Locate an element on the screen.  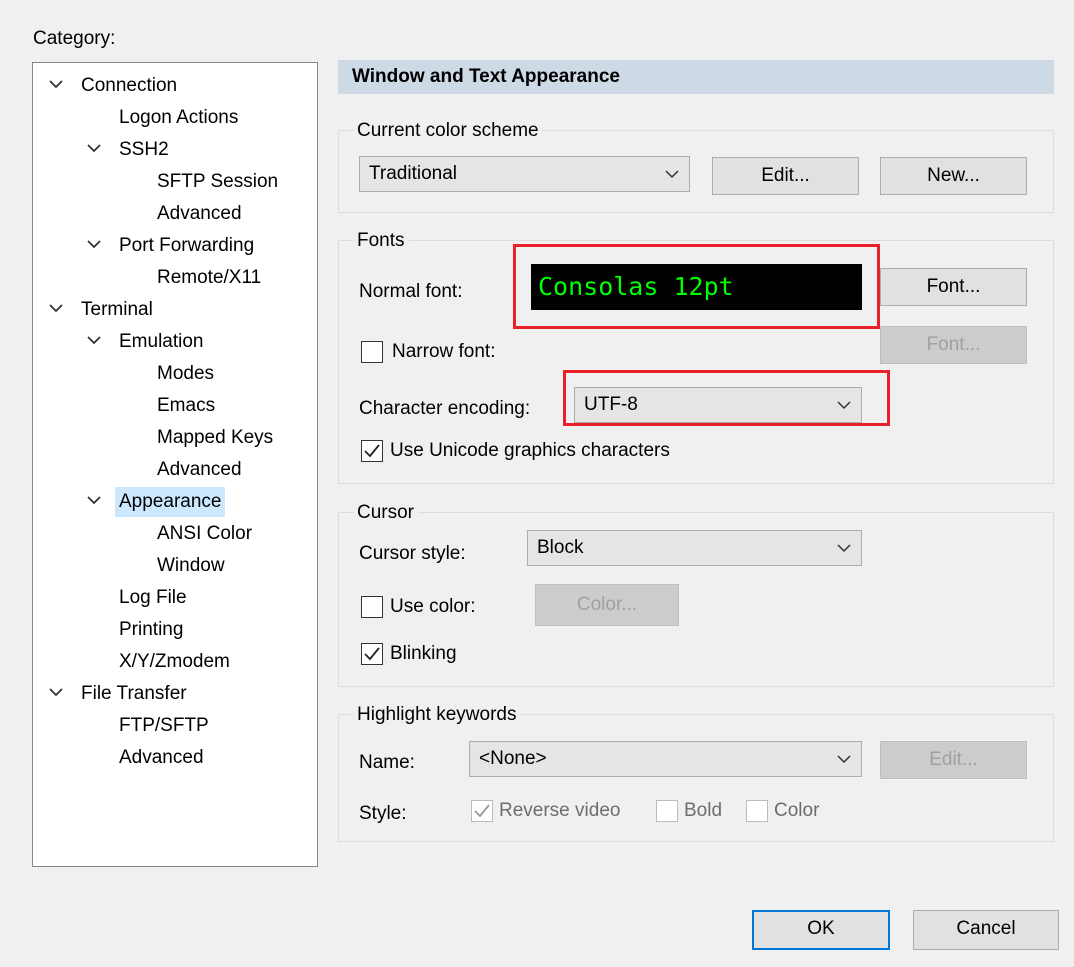
tree-item-label: Log File is located at coordinates (153, 597).